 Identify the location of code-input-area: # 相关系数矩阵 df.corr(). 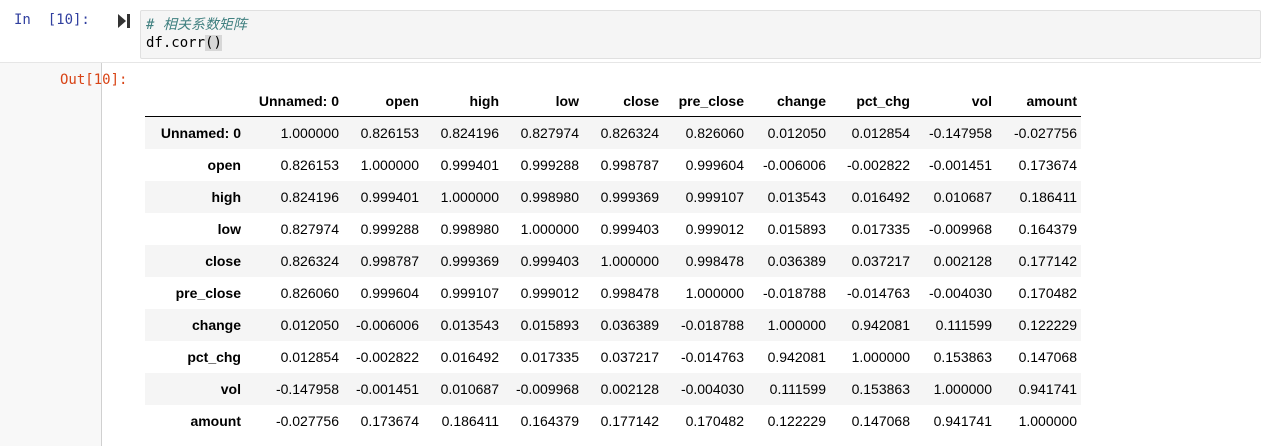
(700, 34).